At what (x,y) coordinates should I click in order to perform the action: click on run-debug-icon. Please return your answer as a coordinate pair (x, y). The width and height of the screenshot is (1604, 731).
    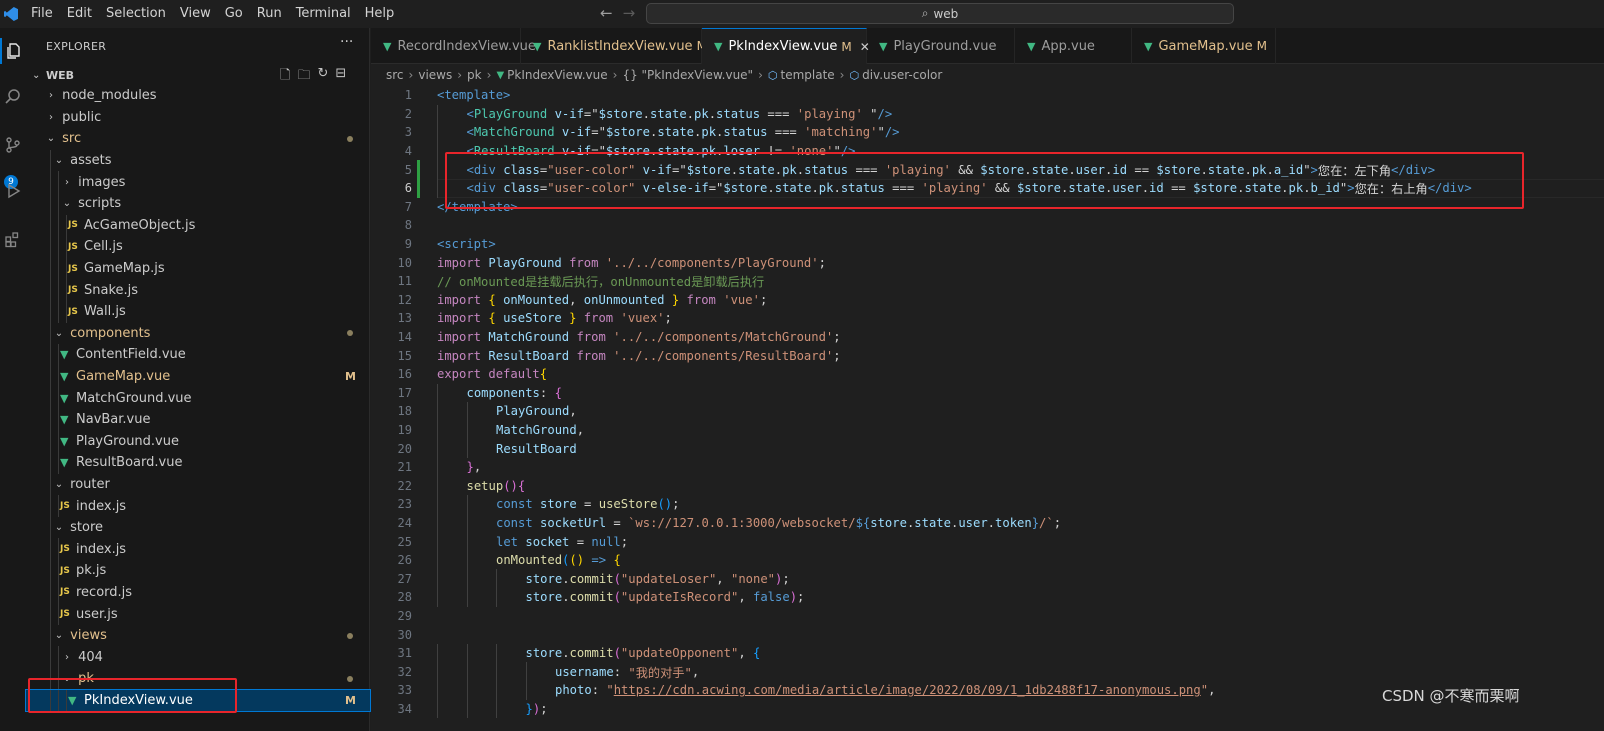
    Looking at the image, I should click on (13, 191).